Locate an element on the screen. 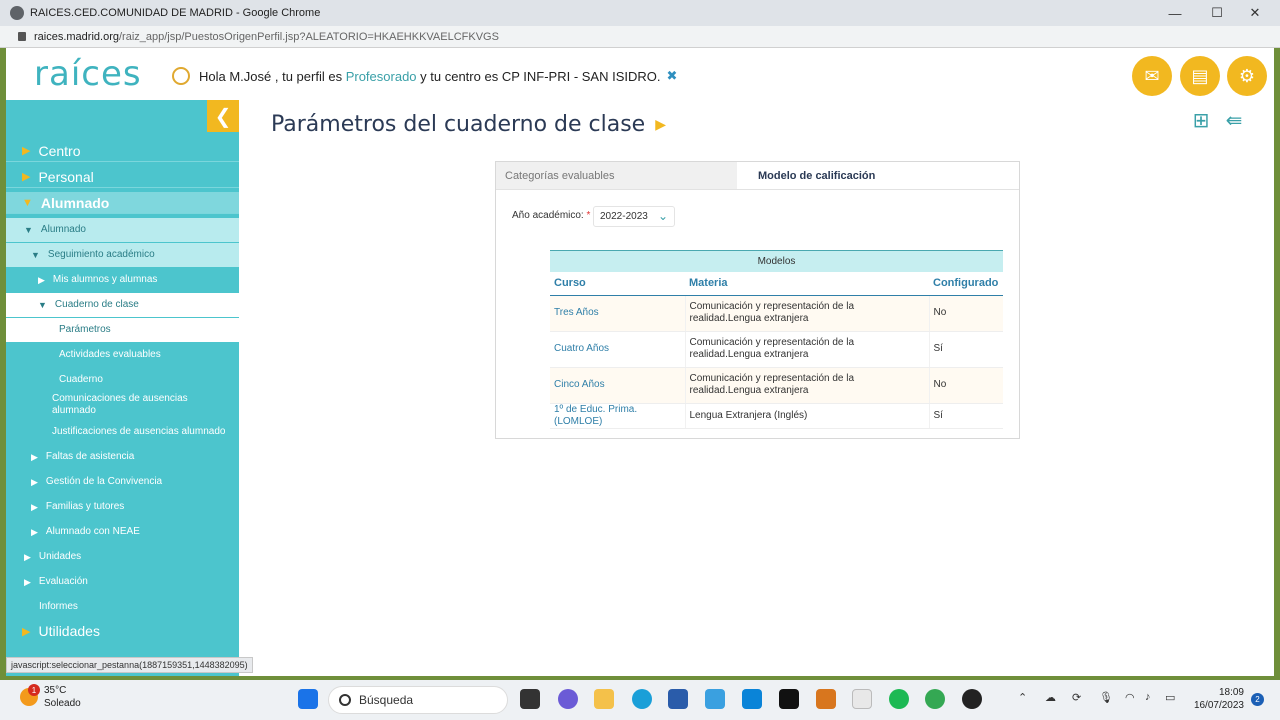 This screenshot has height=720, width=1280. back-arrow-icon: ⇚ is located at coordinates (1234, 120).